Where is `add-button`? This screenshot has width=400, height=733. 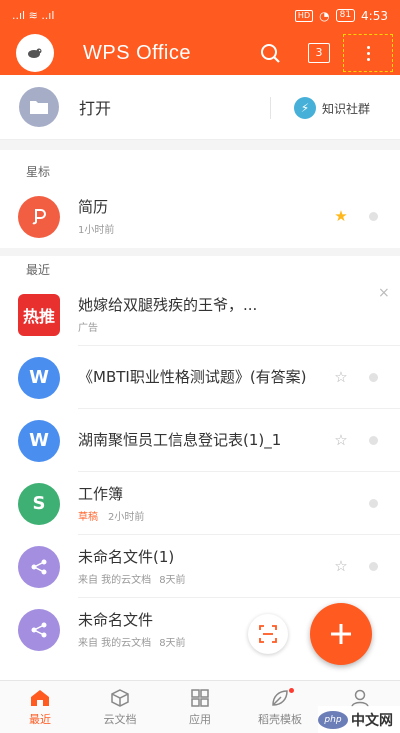
add-button is located at coordinates (341, 634).